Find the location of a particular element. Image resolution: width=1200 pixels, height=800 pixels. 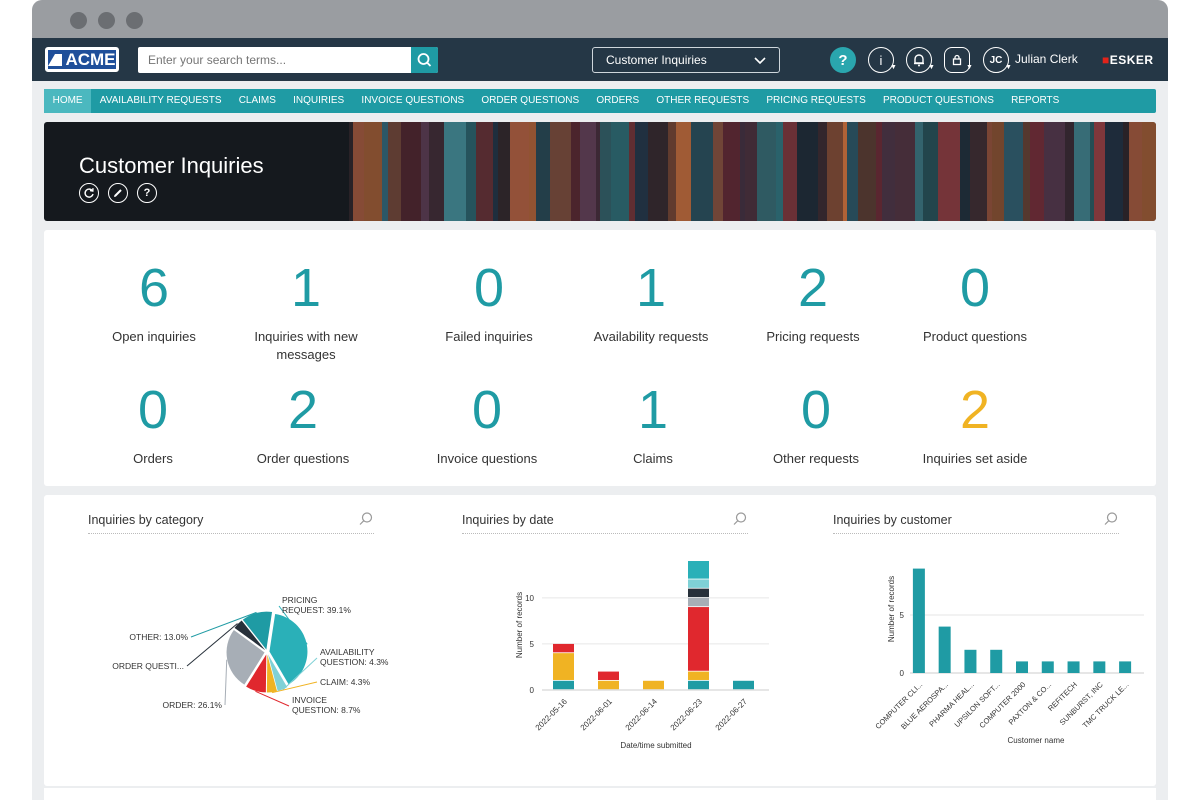

refresh-icon is located at coordinates (89, 193).